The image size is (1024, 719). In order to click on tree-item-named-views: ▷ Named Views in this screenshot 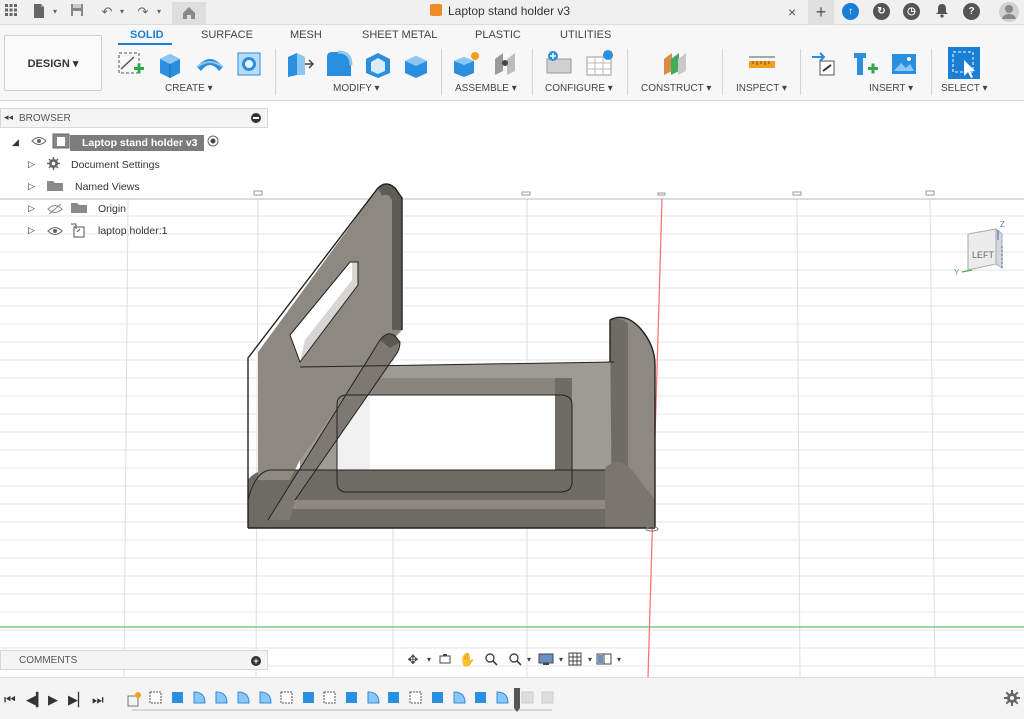, I will do `click(115, 187)`.